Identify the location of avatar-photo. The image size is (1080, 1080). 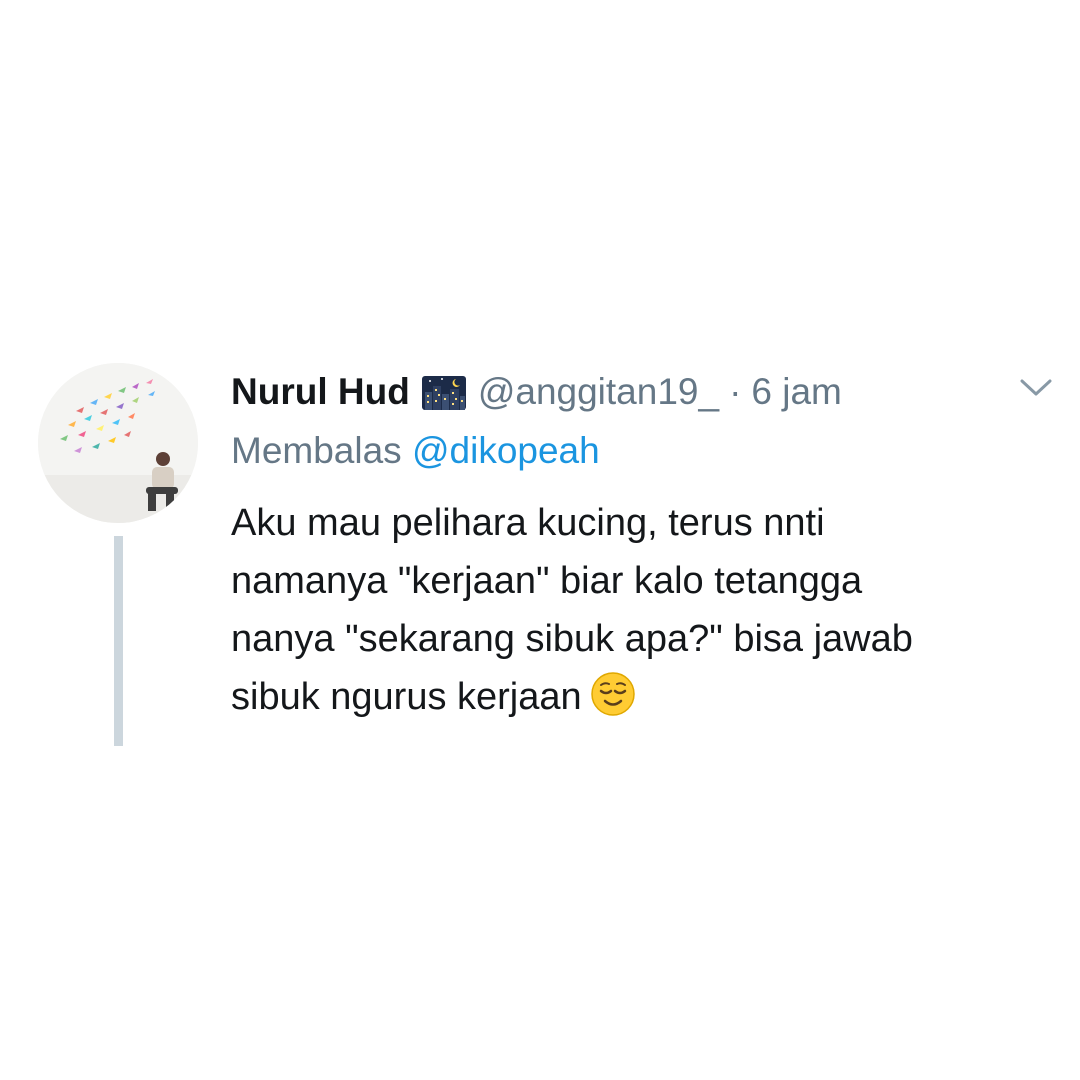
(118, 443).